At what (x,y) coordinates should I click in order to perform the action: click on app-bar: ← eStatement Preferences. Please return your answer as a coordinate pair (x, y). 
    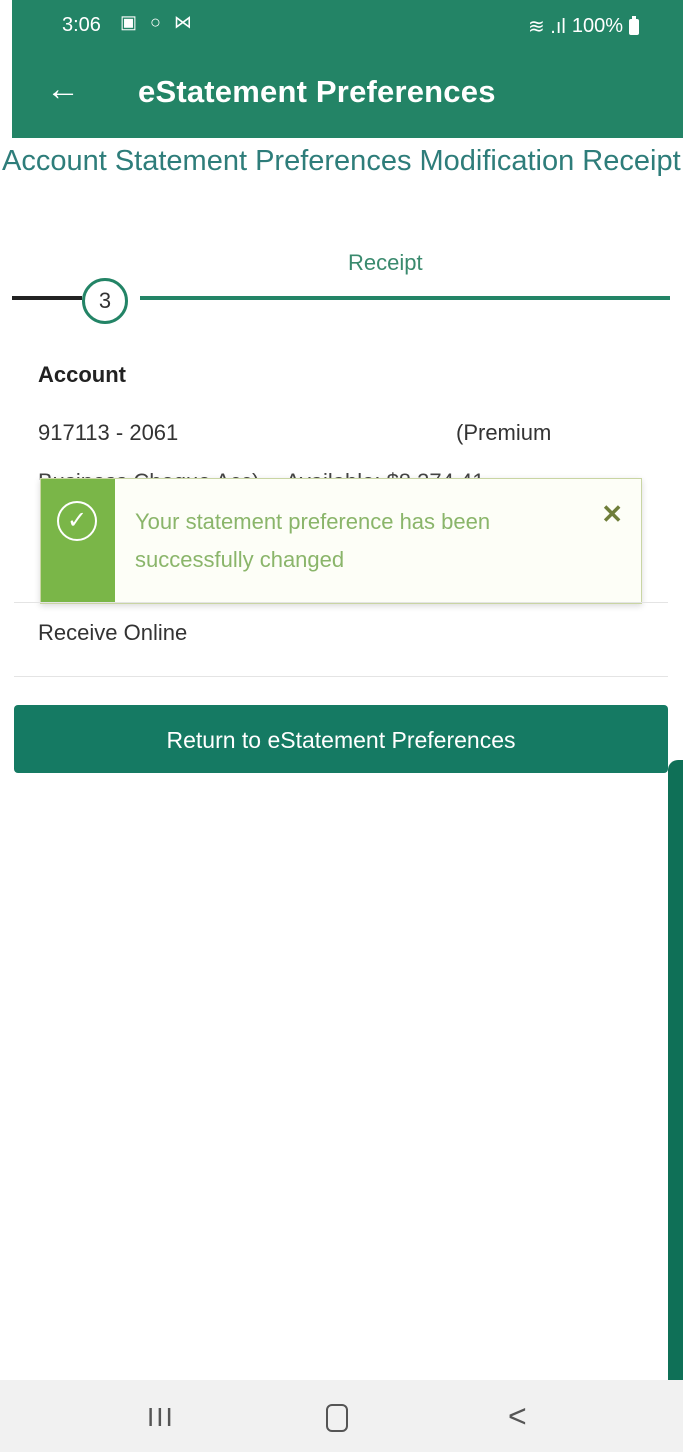
    Looking at the image, I should click on (347, 97).